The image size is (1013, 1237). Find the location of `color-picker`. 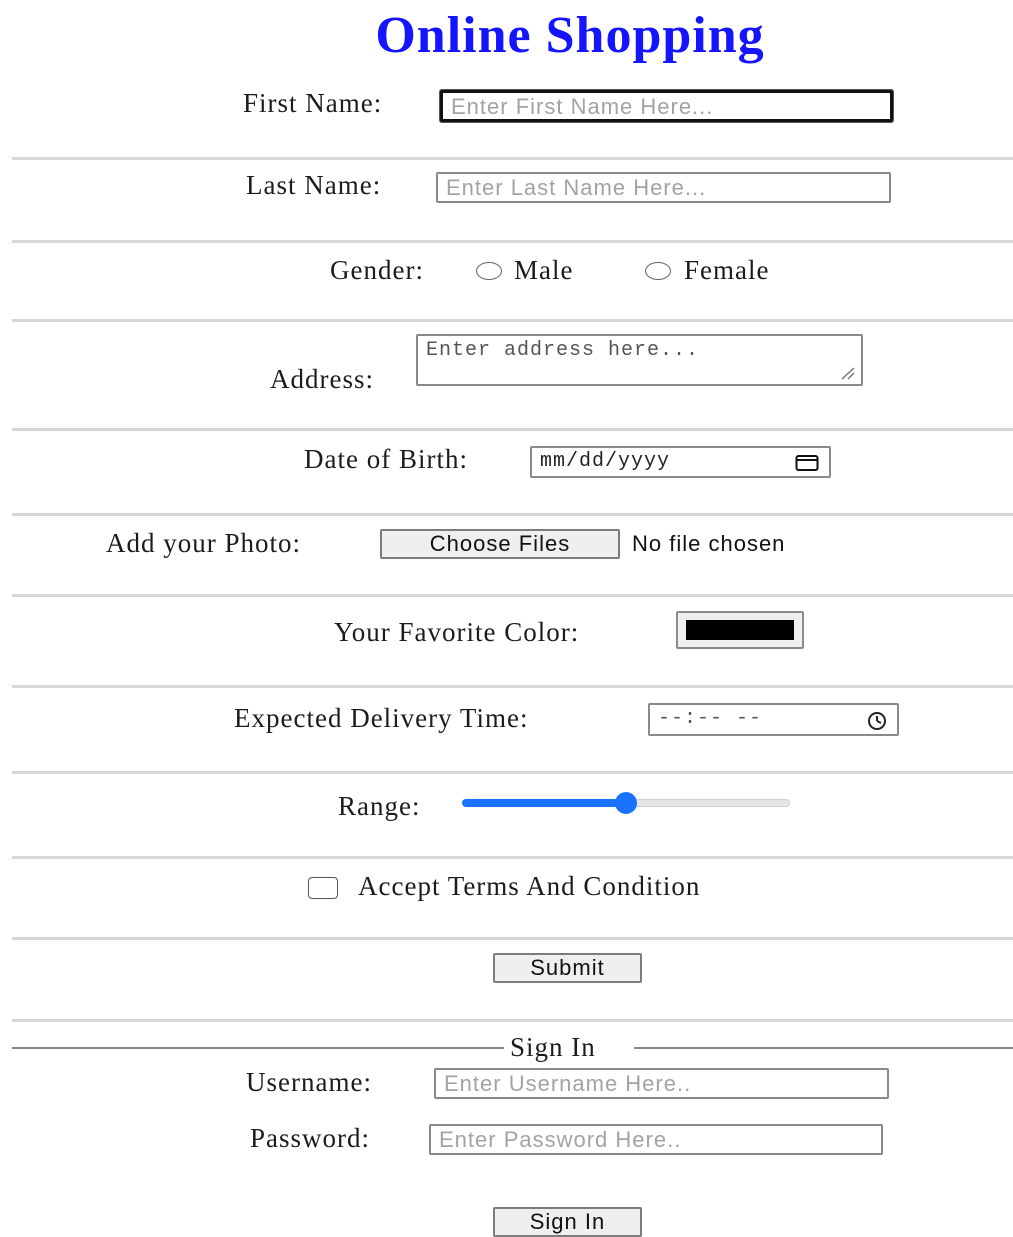

color-picker is located at coordinates (740, 630).